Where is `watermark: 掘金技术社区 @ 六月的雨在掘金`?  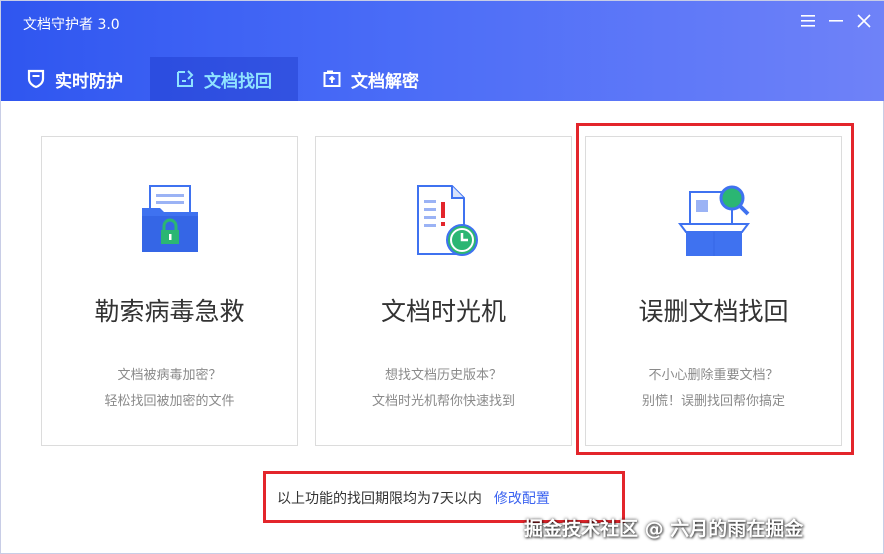
watermark: 掘金技术社区 @ 六月的雨在掘金 is located at coordinates (664, 529).